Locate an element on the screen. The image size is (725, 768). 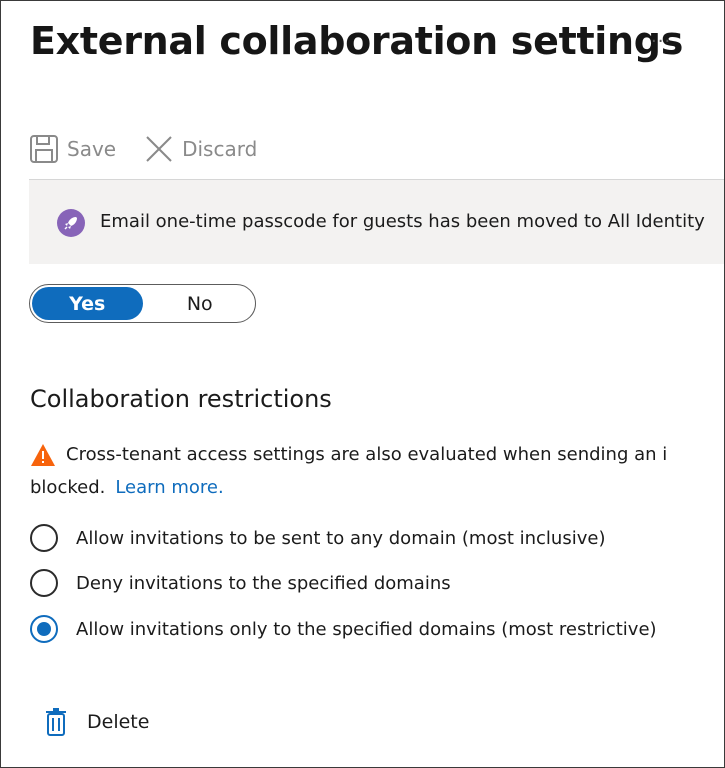
discard-button: Discard is located at coordinates (200, 149).